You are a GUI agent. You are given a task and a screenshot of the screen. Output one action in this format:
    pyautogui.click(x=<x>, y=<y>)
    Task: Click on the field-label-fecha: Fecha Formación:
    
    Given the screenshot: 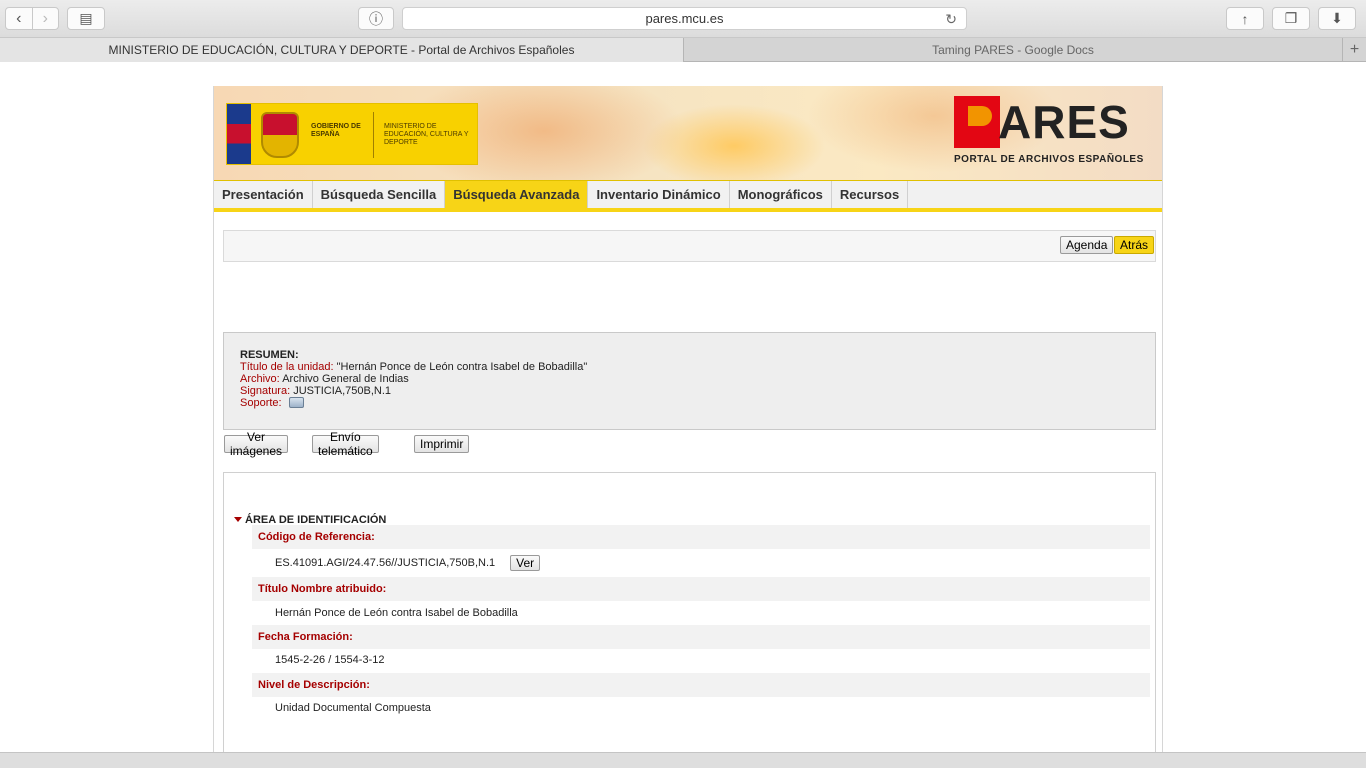 What is the action you would take?
    pyautogui.click(x=701, y=637)
    